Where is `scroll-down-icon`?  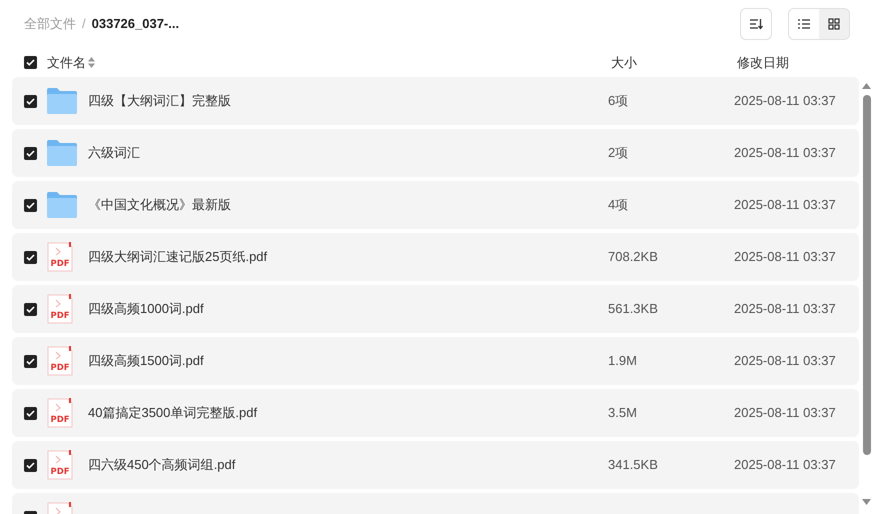
scroll-down-icon is located at coordinates (866, 502).